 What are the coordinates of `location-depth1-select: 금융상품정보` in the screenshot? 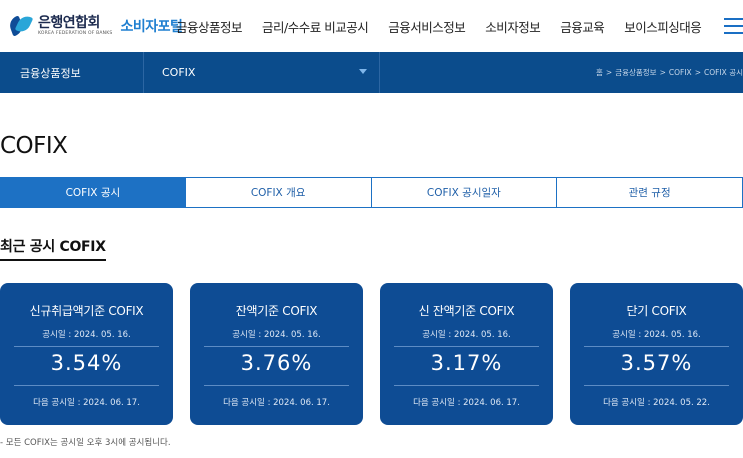 It's located at (72, 72).